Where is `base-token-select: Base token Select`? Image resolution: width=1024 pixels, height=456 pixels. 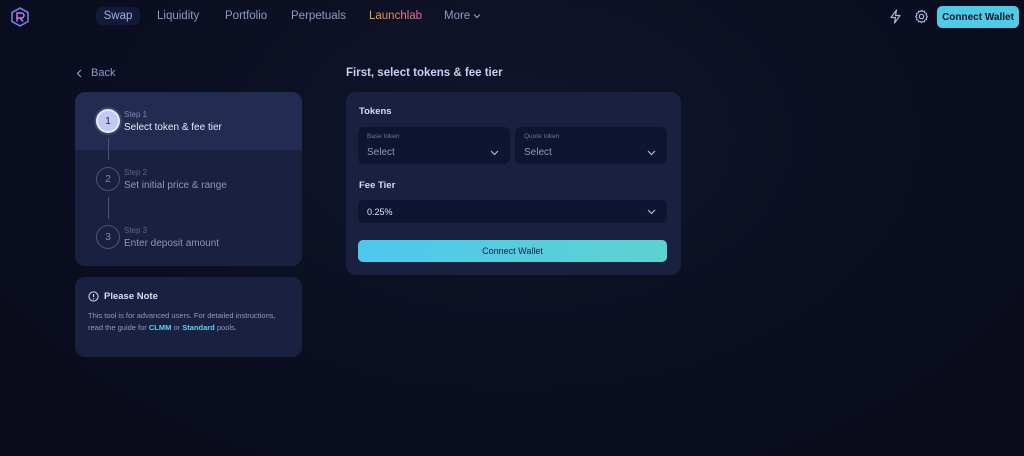
base-token-select: Base token Select is located at coordinates (434, 145).